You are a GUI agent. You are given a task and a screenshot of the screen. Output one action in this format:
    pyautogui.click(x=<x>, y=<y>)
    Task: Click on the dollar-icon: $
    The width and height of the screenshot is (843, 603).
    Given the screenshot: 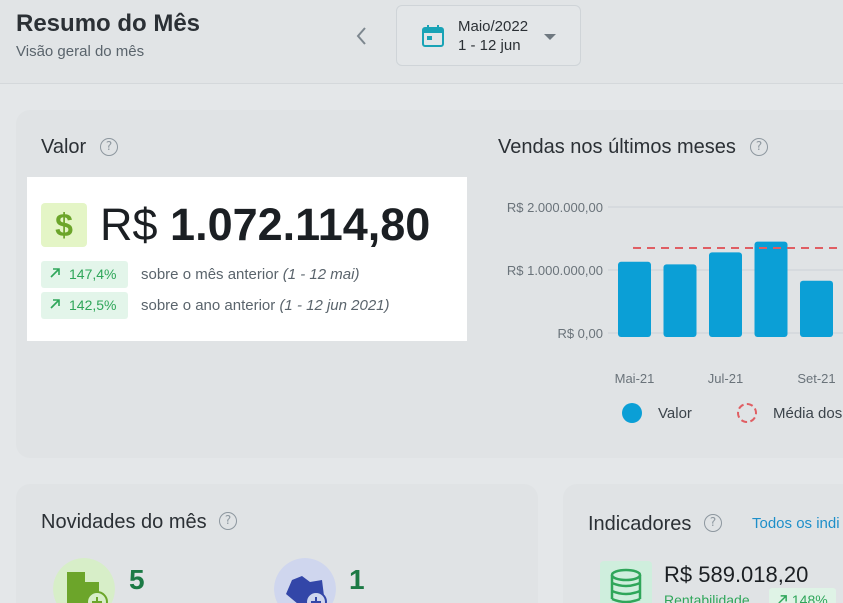 What is the action you would take?
    pyautogui.click(x=64, y=225)
    